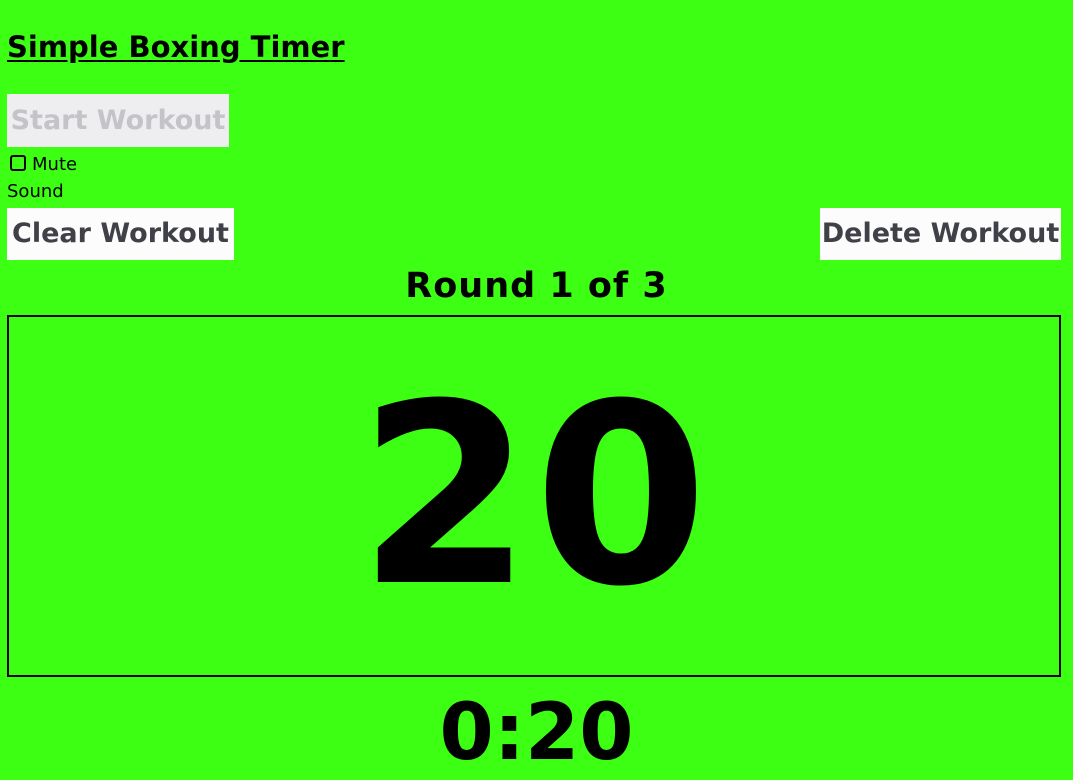 Image resolution: width=1073 pixels, height=780 pixels. Describe the element at coordinates (55, 164) in the screenshot. I see `mute-label: Mute` at that location.